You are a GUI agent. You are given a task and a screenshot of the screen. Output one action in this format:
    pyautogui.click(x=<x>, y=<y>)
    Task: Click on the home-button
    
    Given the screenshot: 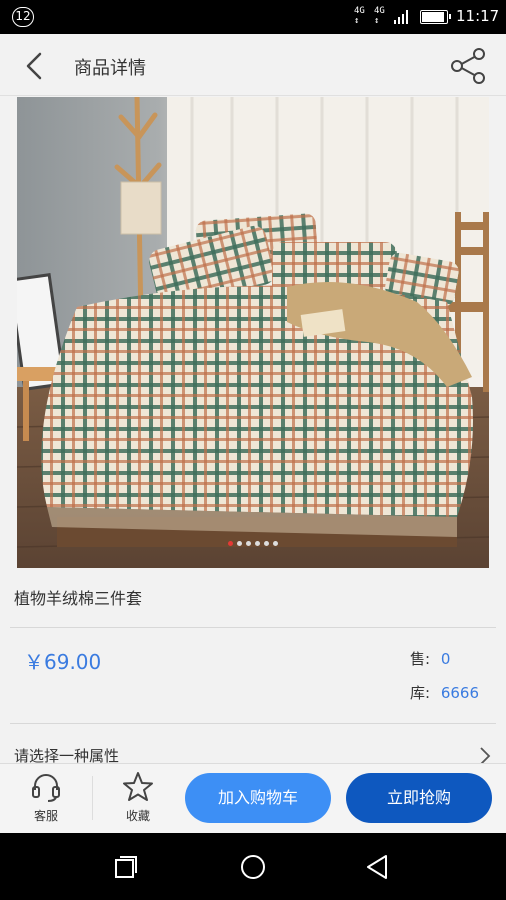 What is the action you would take?
    pyautogui.click(x=253, y=867)
    